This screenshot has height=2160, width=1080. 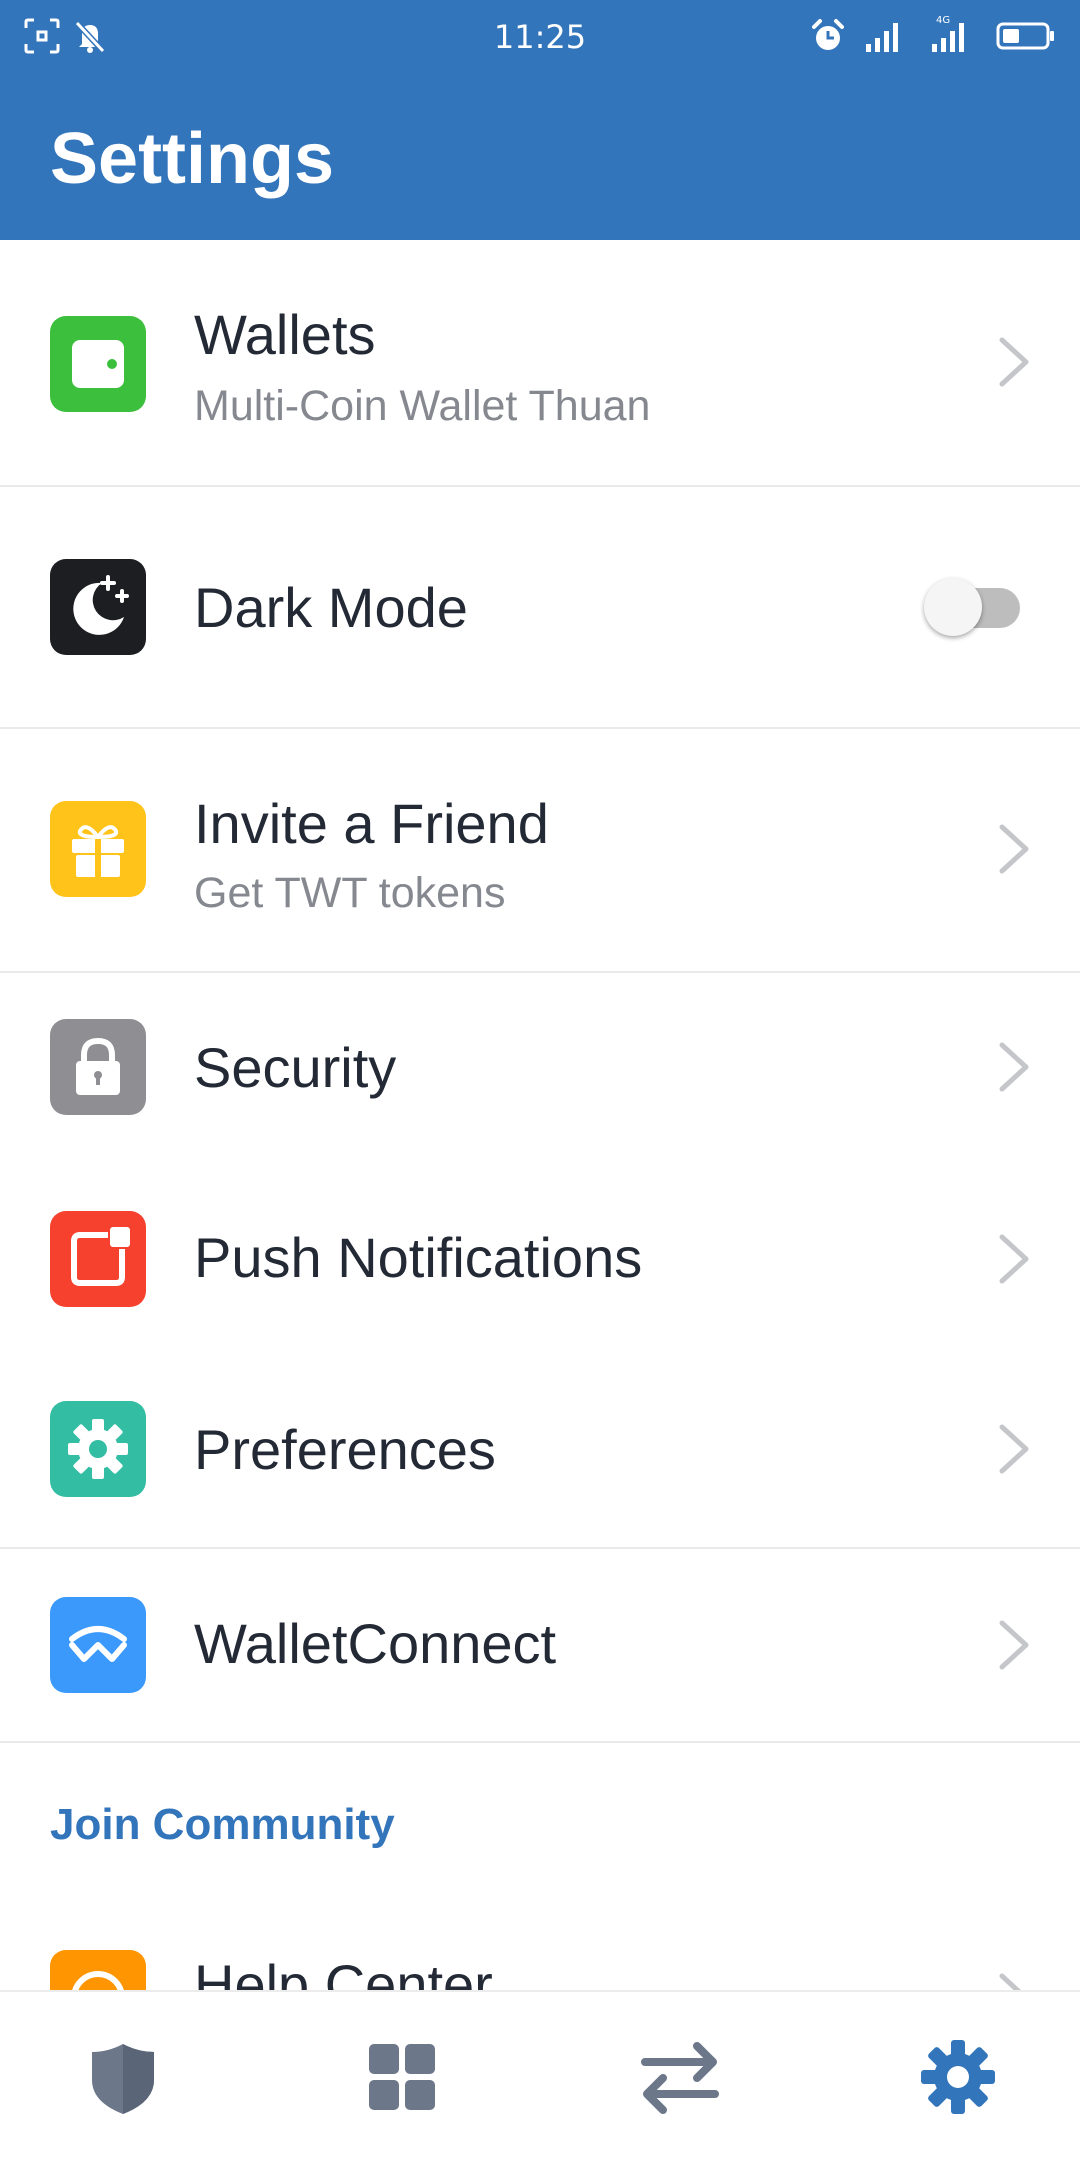 What do you see at coordinates (98, 1970) in the screenshot?
I see `help-icon` at bounding box center [98, 1970].